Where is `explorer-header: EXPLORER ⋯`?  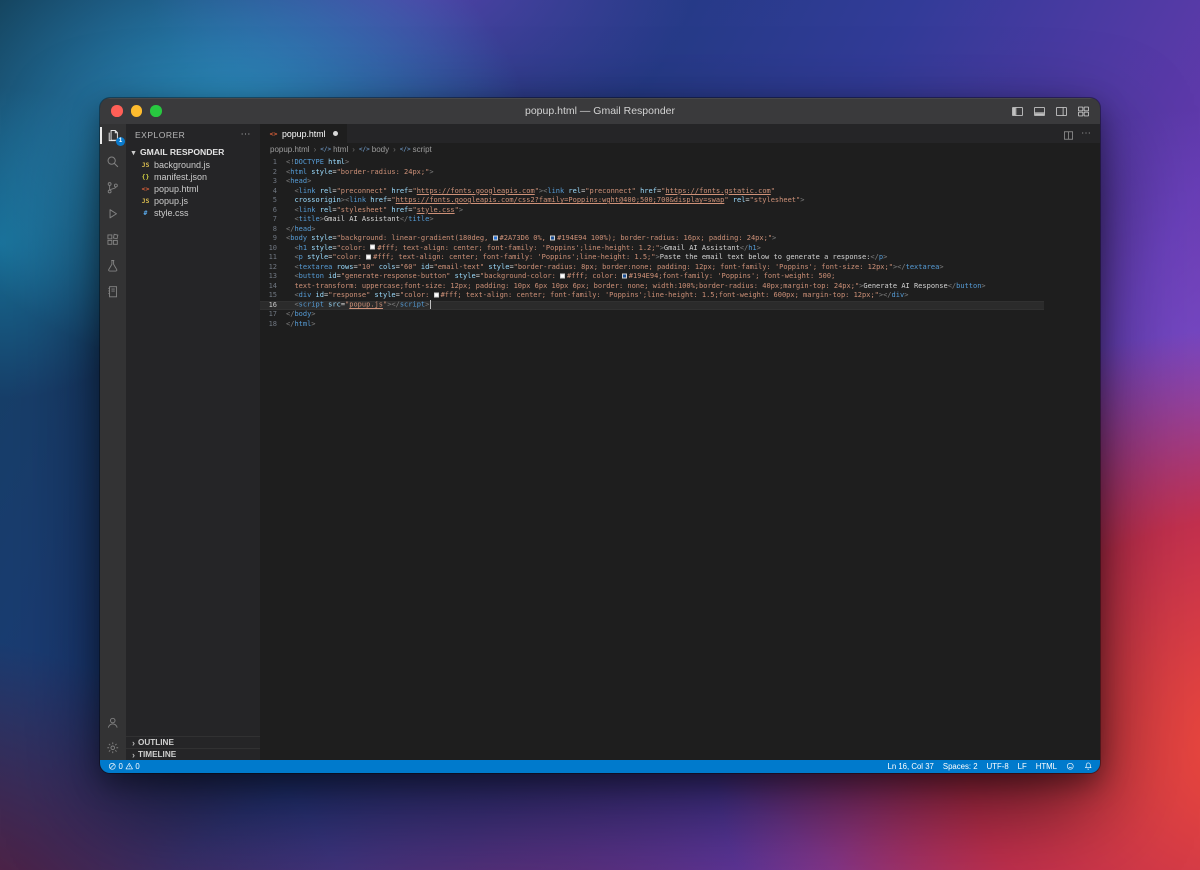
explorer-header: EXPLORER ⋯ is located at coordinates (193, 134).